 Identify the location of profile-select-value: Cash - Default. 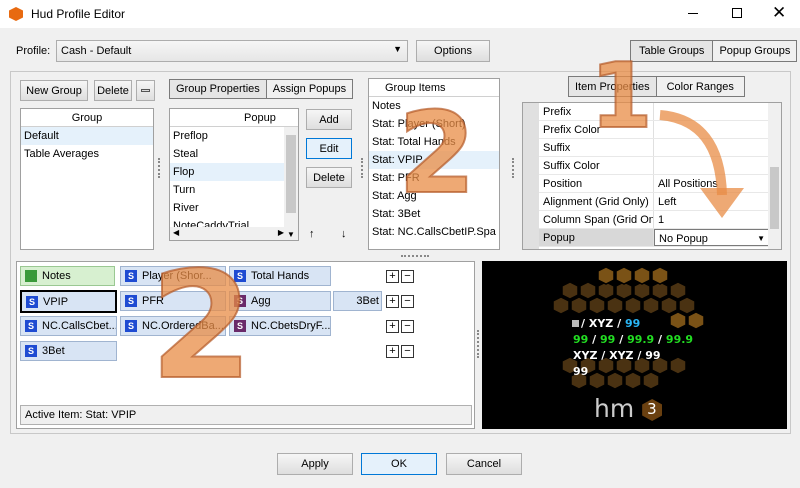
(96, 51).